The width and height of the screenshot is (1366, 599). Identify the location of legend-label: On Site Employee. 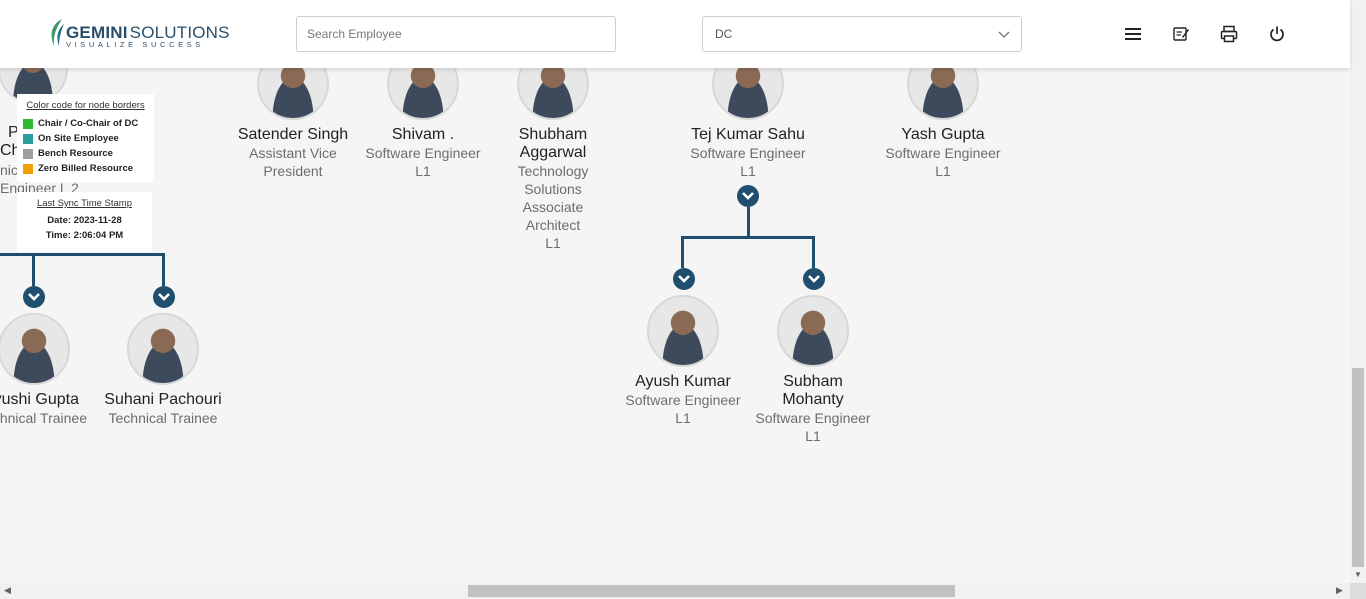
(78, 138).